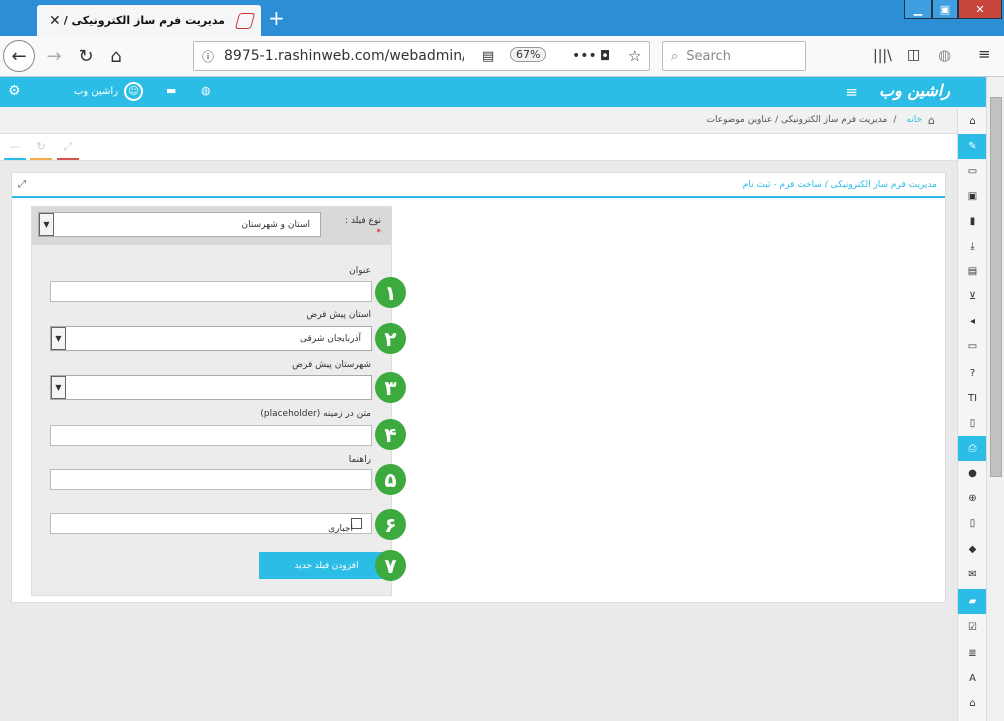 The image size is (1004, 721). I want to click on expand-icon: ⤢, so click(22, 184).